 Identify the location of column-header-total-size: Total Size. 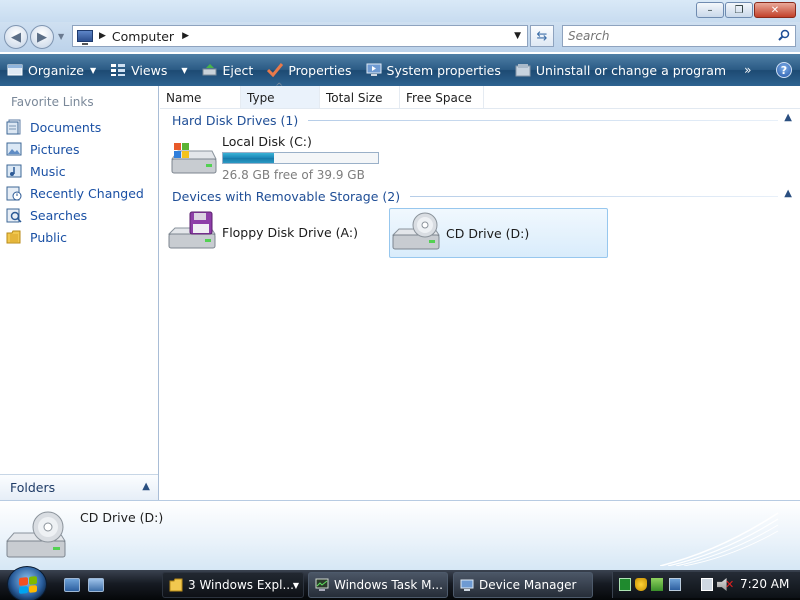
(360, 97).